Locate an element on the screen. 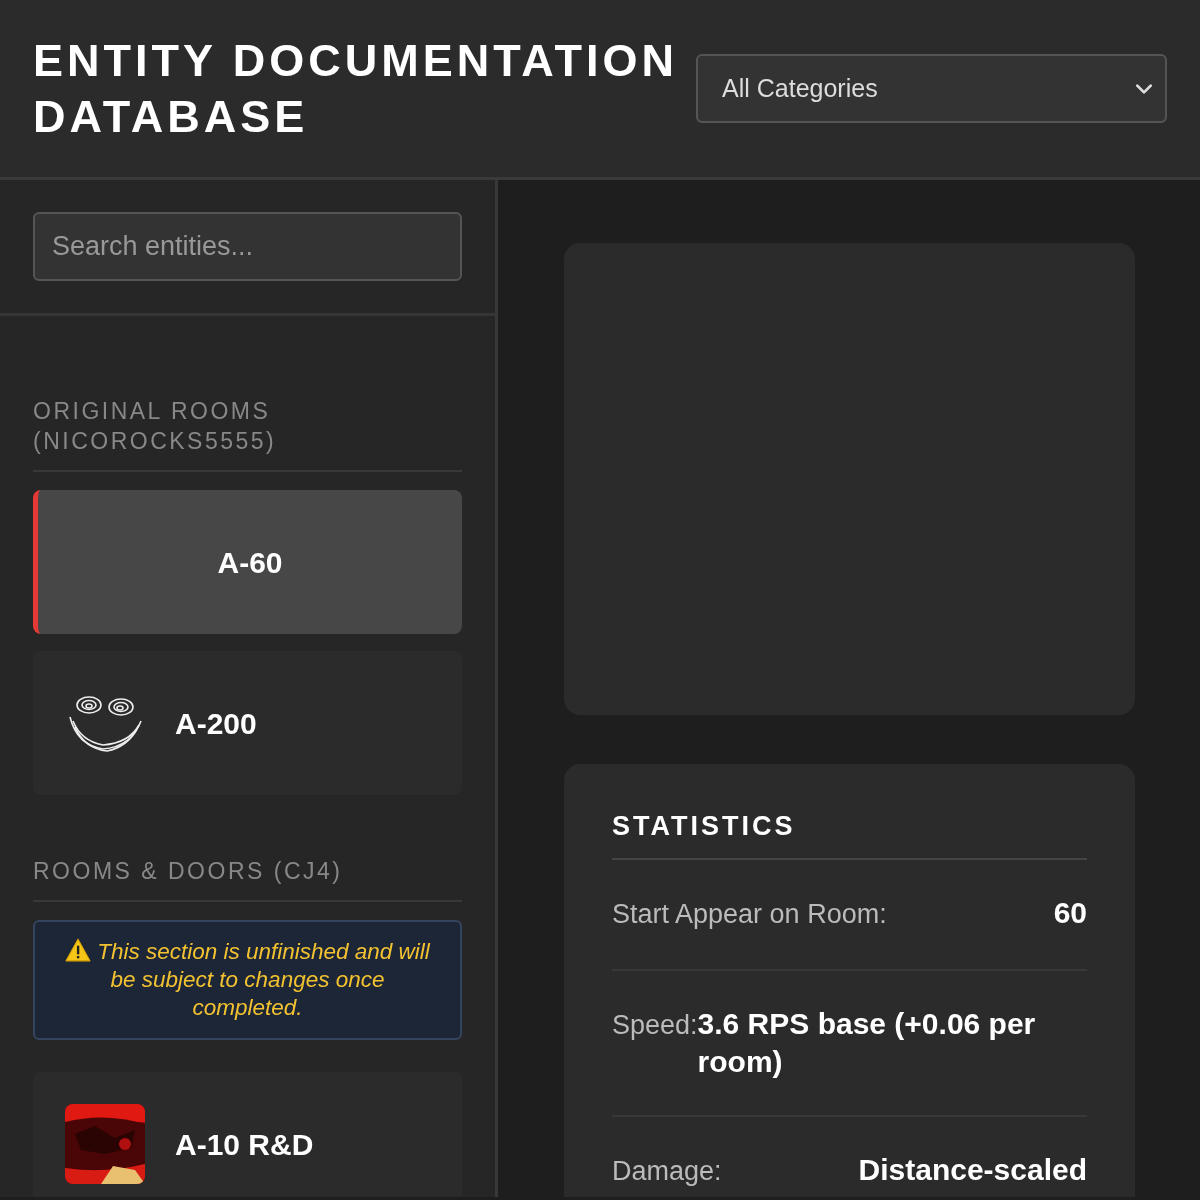 This screenshot has width=1200, height=1200. stat-value: 3.6 RPS base (+0.06 per room) is located at coordinates (867, 1042).